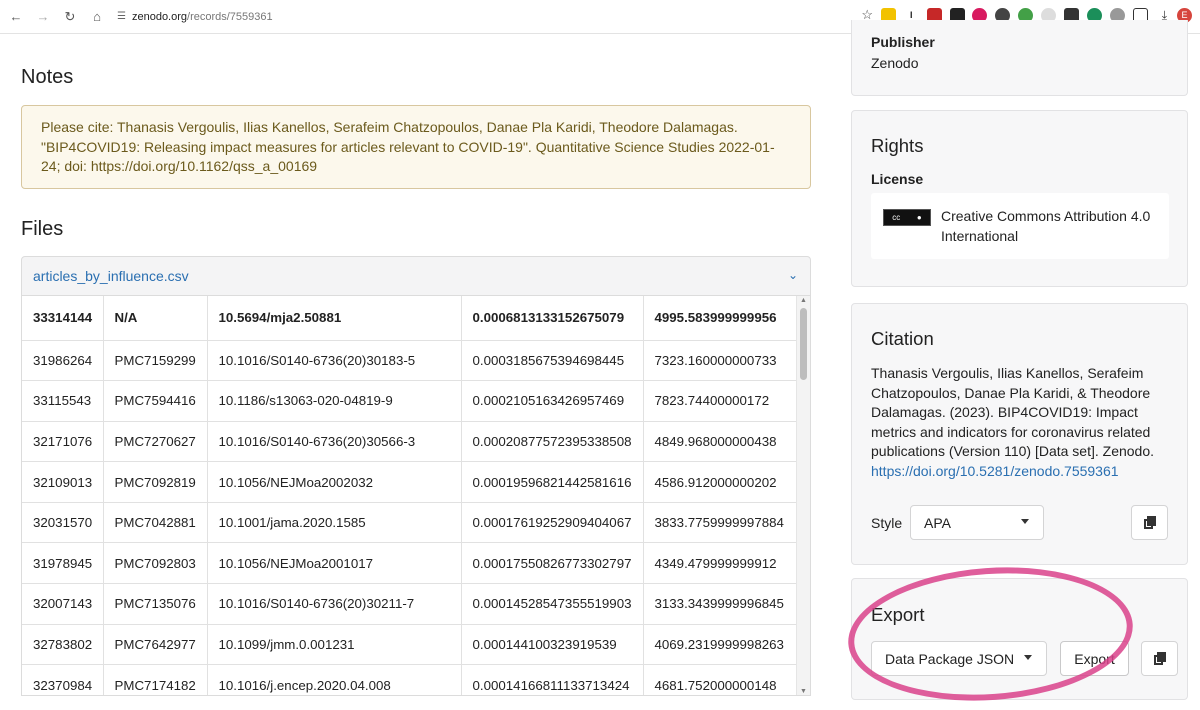 The width and height of the screenshot is (1200, 710). What do you see at coordinates (334, 563) in the screenshot?
I see `table-cell: 10.1056/NEJMoa2001017` at bounding box center [334, 563].